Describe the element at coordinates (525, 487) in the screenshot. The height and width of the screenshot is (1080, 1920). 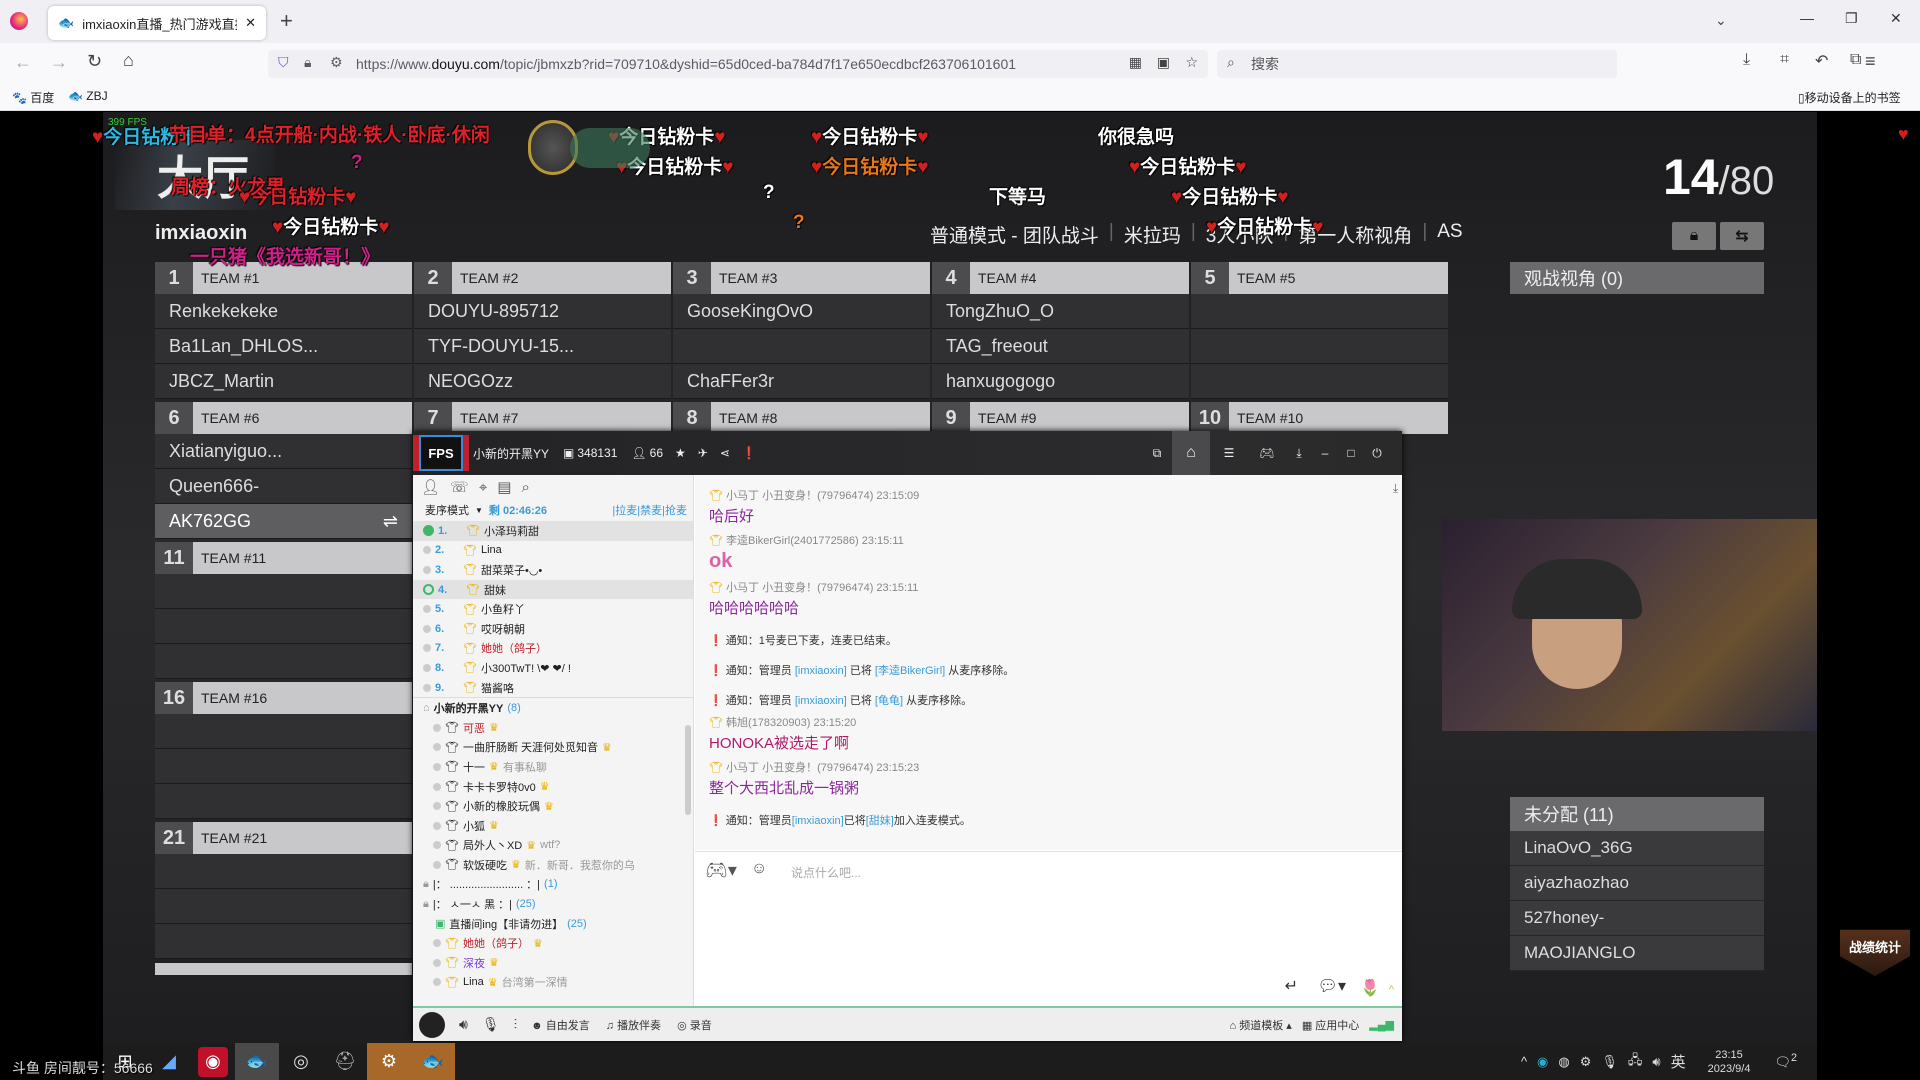
I see `search-icon: ⌕` at that location.